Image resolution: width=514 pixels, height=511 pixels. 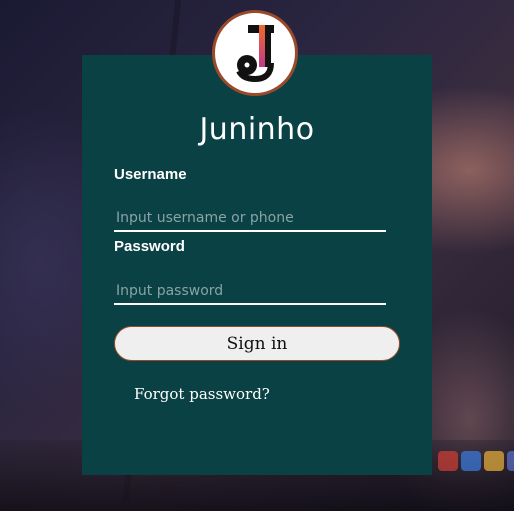 I want to click on forgot-password-link: Forgot password?, so click(x=202, y=394).